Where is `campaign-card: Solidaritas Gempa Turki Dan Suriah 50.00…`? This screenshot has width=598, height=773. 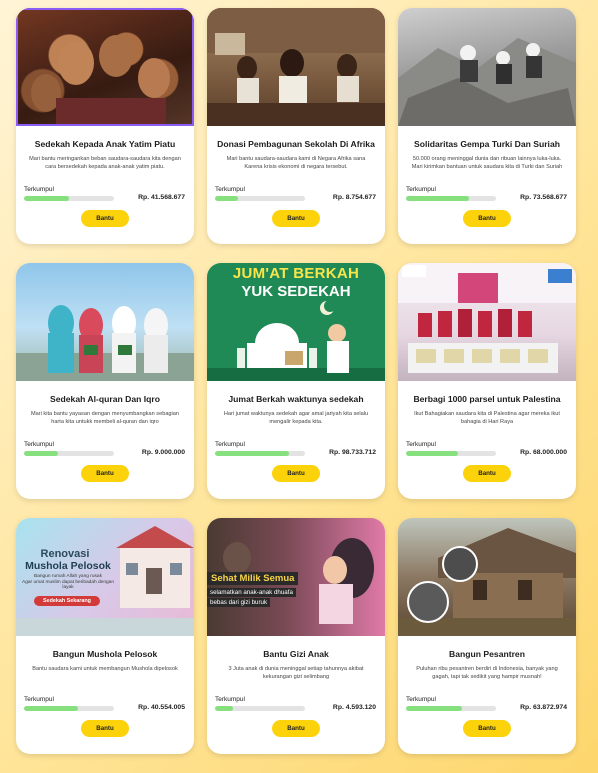
campaign-card: Solidaritas Gempa Turki Dan Suriah 50.00… is located at coordinates (487, 126).